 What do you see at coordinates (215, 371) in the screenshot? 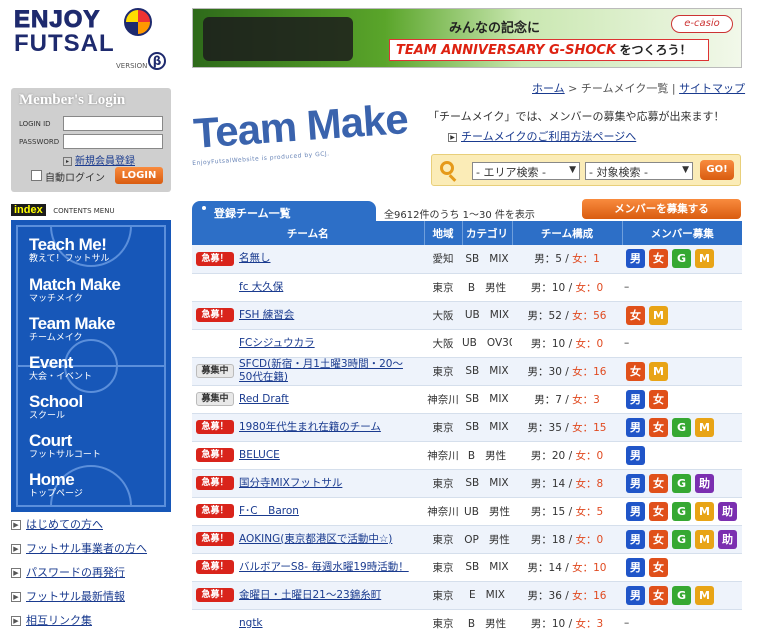
I see `recruiting-badge: 募集中` at bounding box center [215, 371].